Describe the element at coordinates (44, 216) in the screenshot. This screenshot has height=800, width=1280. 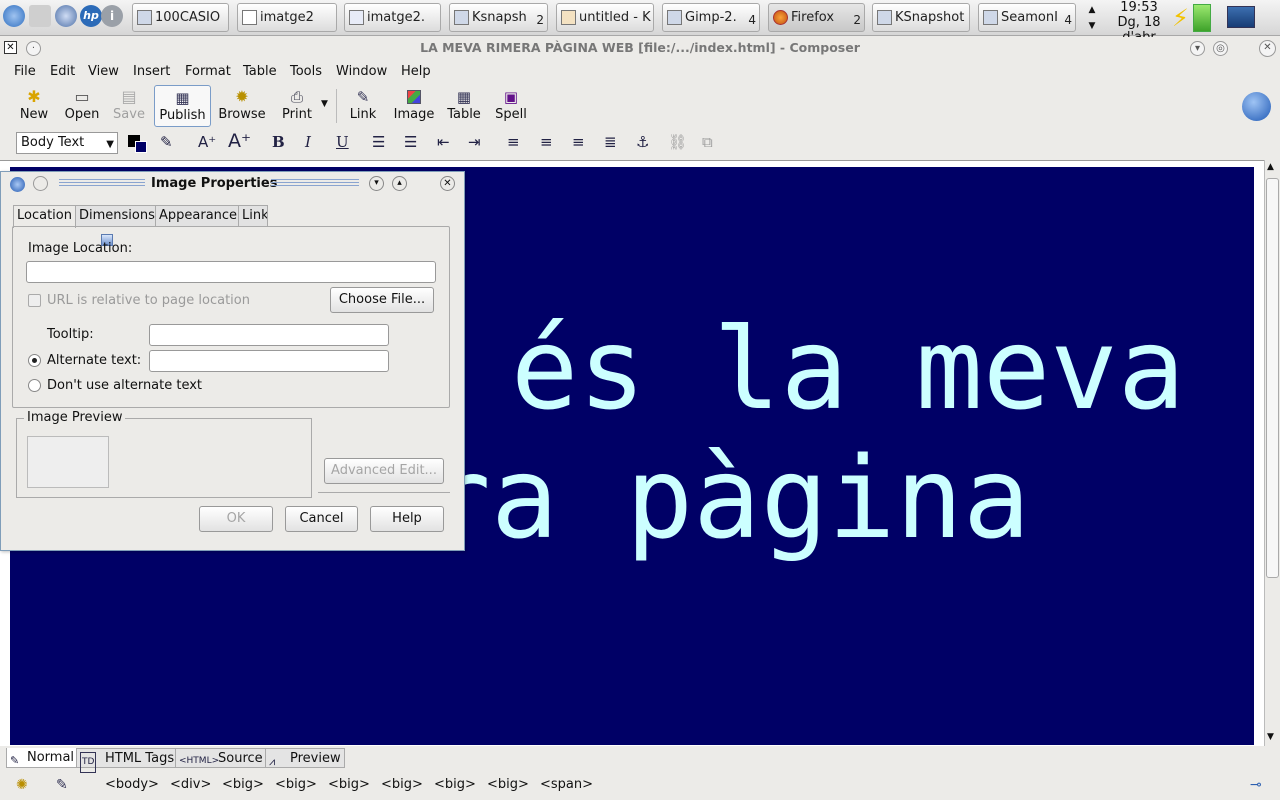
I see `tab-location: Location` at that location.